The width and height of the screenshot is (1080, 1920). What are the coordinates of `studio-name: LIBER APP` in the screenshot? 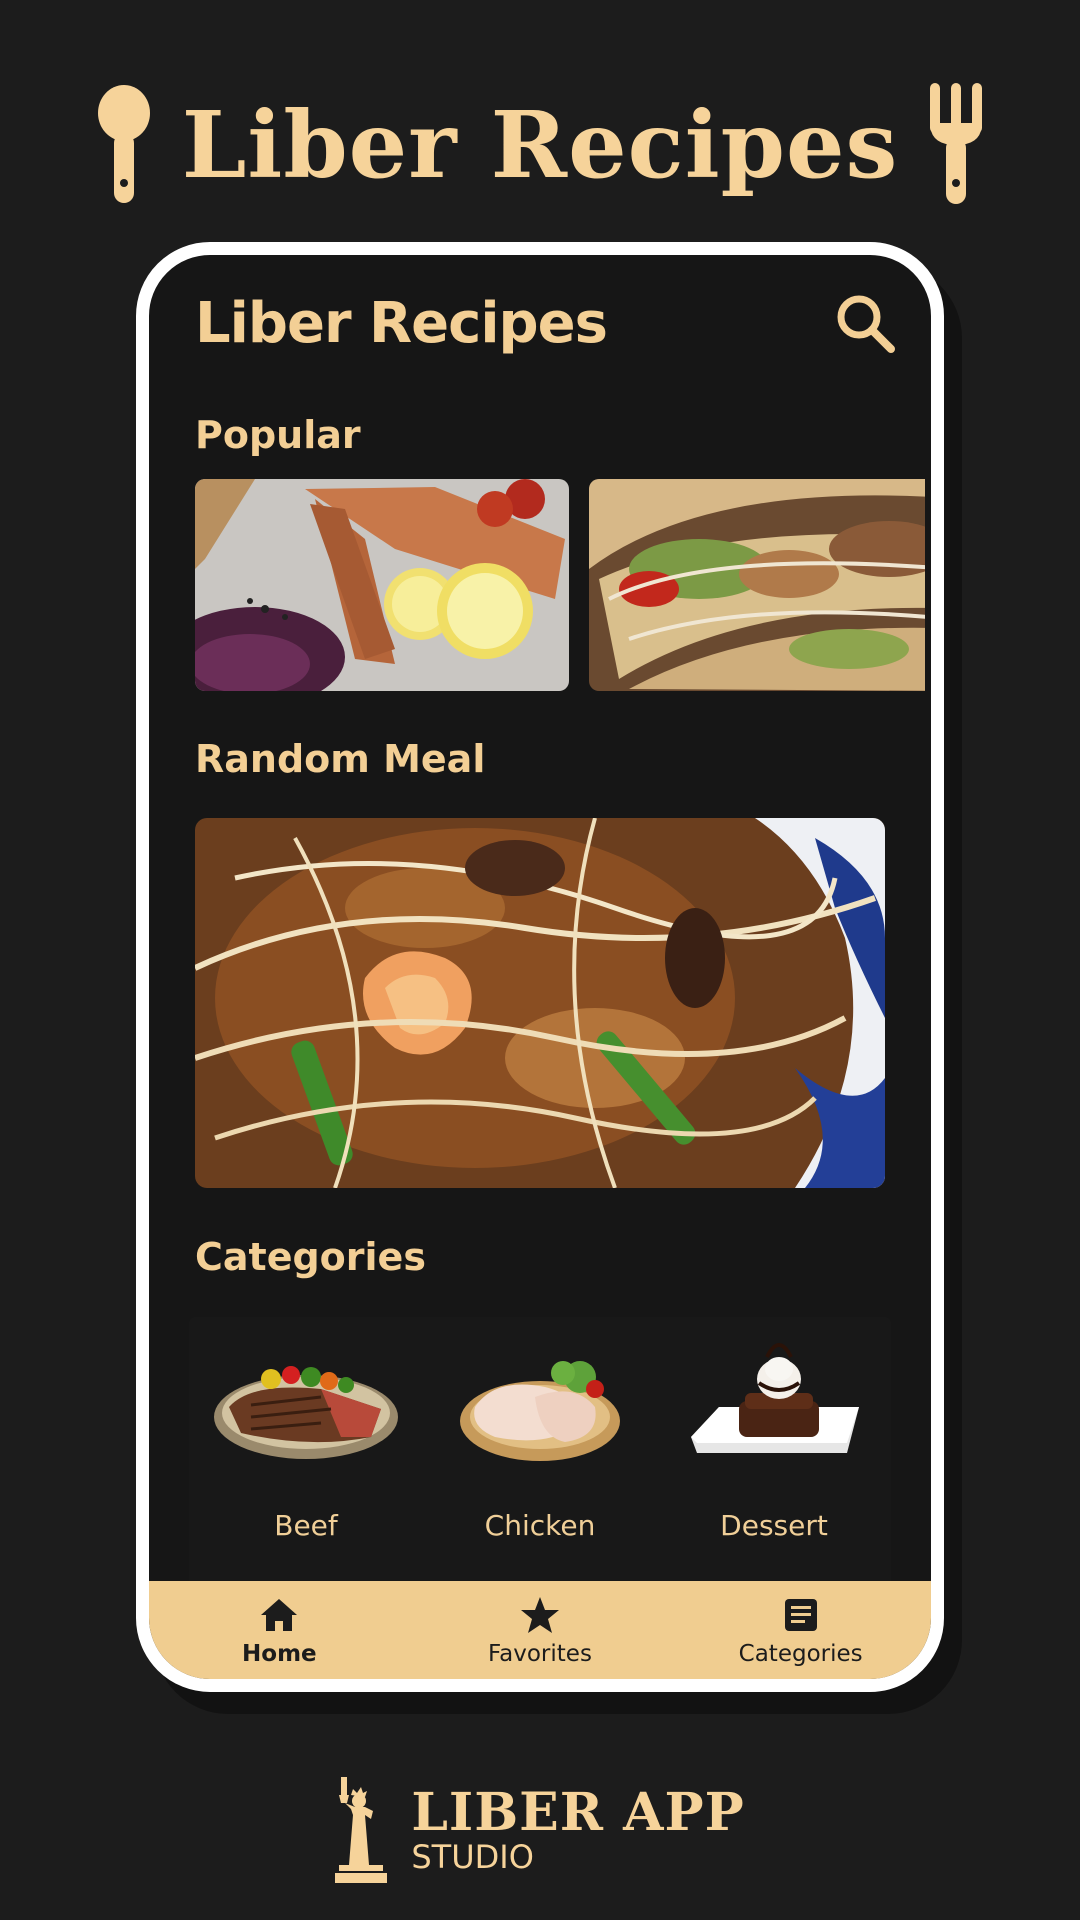 It's located at (578, 1812).